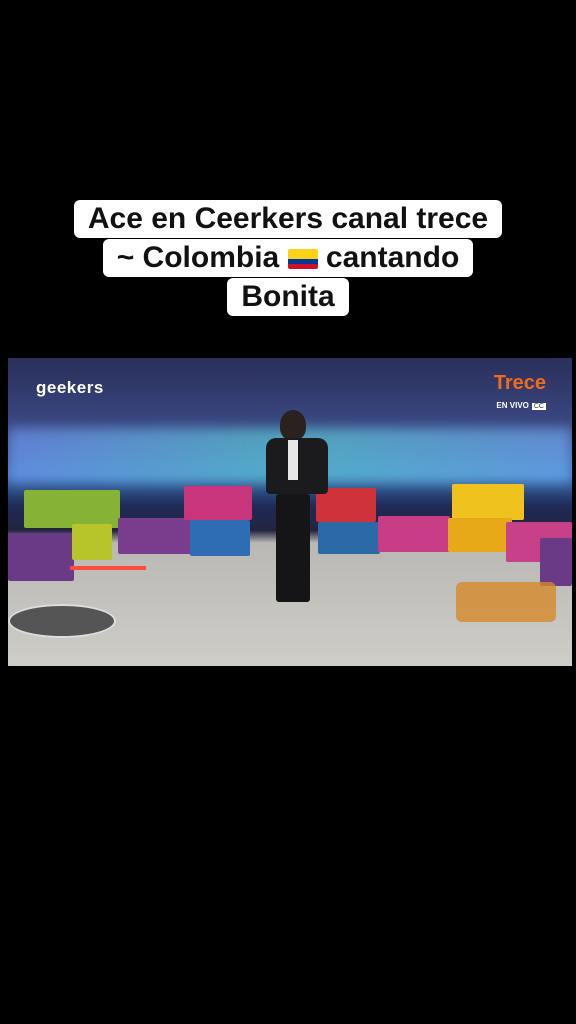 The height and width of the screenshot is (1024, 576). I want to click on trece-logo: Trece EN VIVO CC, so click(520, 392).